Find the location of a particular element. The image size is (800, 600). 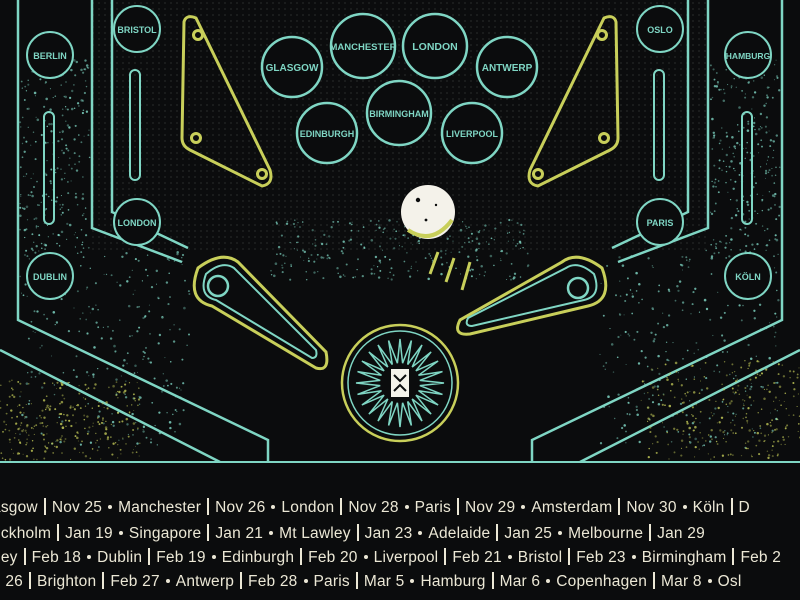

tour-date: Feb 18 is located at coordinates (56, 557).